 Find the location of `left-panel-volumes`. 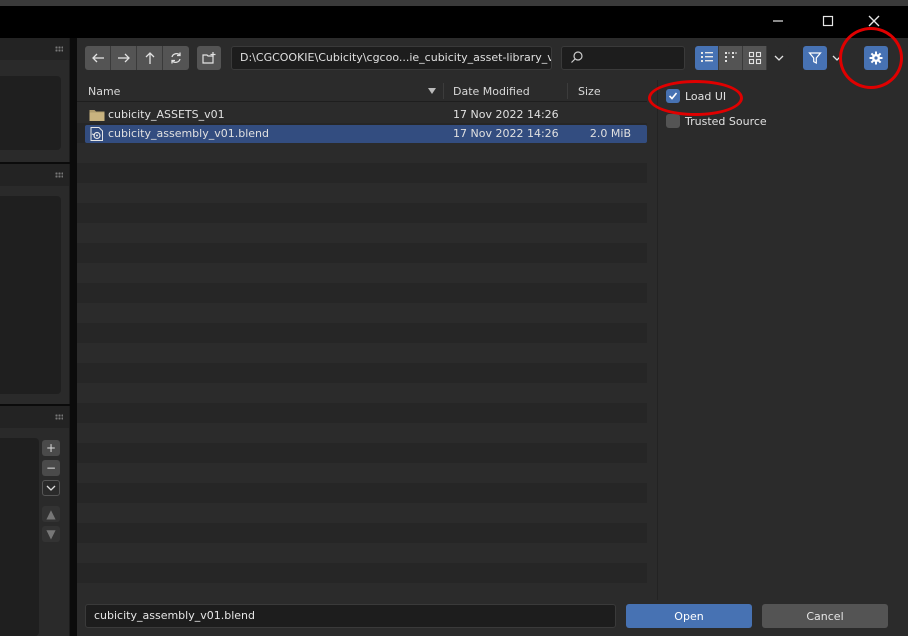

left-panel-volumes is located at coordinates (35, 284).